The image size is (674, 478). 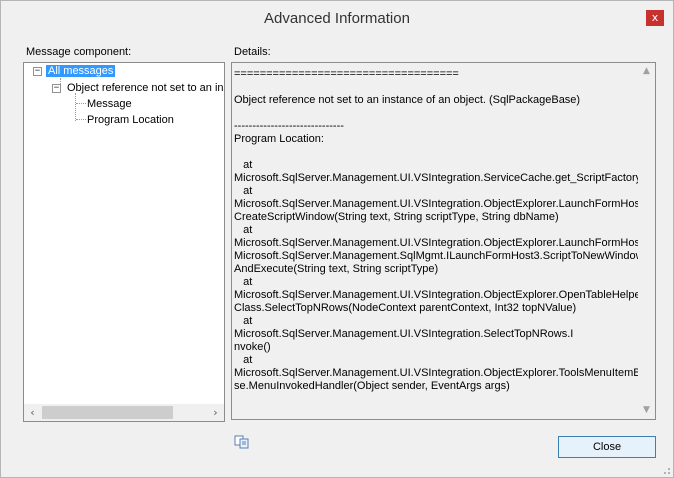 I want to click on arrow-up-icon: ▲, so click(x=646, y=71).